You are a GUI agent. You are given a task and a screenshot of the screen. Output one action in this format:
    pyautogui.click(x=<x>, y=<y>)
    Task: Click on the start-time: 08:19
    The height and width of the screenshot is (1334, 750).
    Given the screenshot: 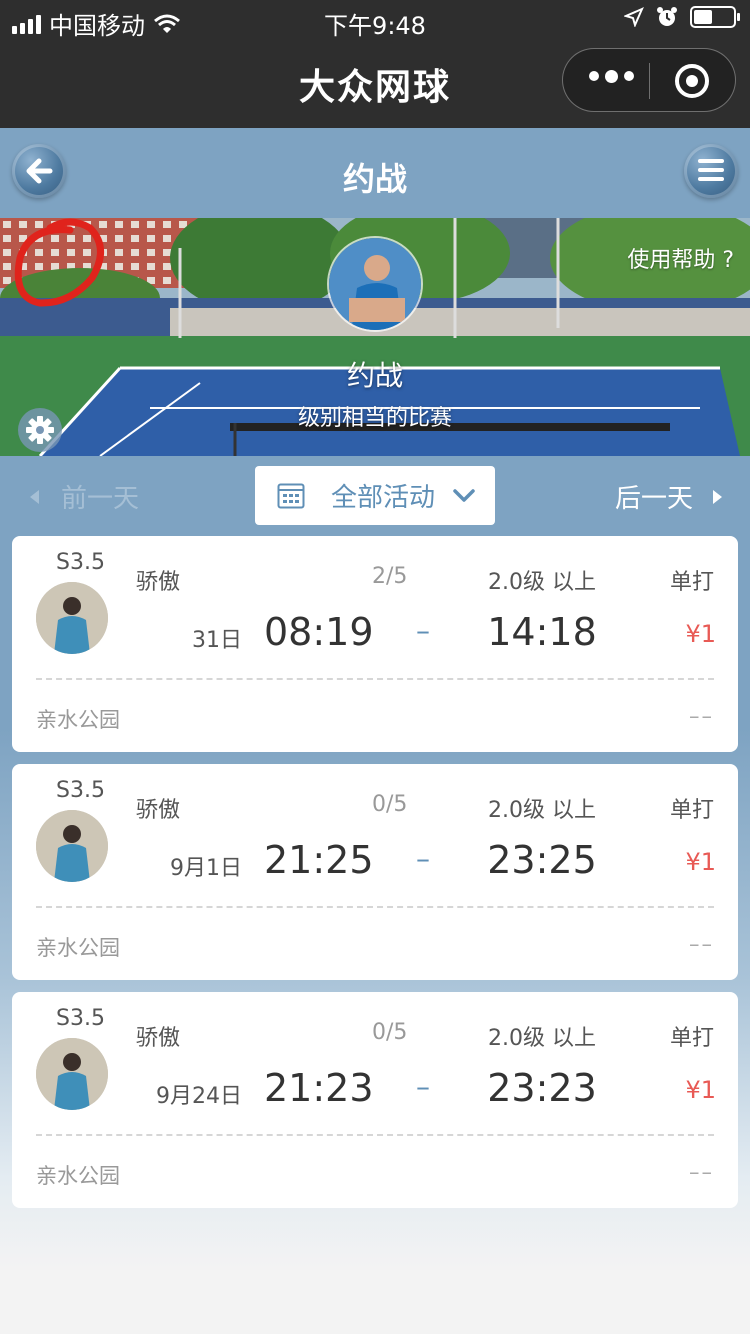 What is the action you would take?
    pyautogui.click(x=319, y=632)
    